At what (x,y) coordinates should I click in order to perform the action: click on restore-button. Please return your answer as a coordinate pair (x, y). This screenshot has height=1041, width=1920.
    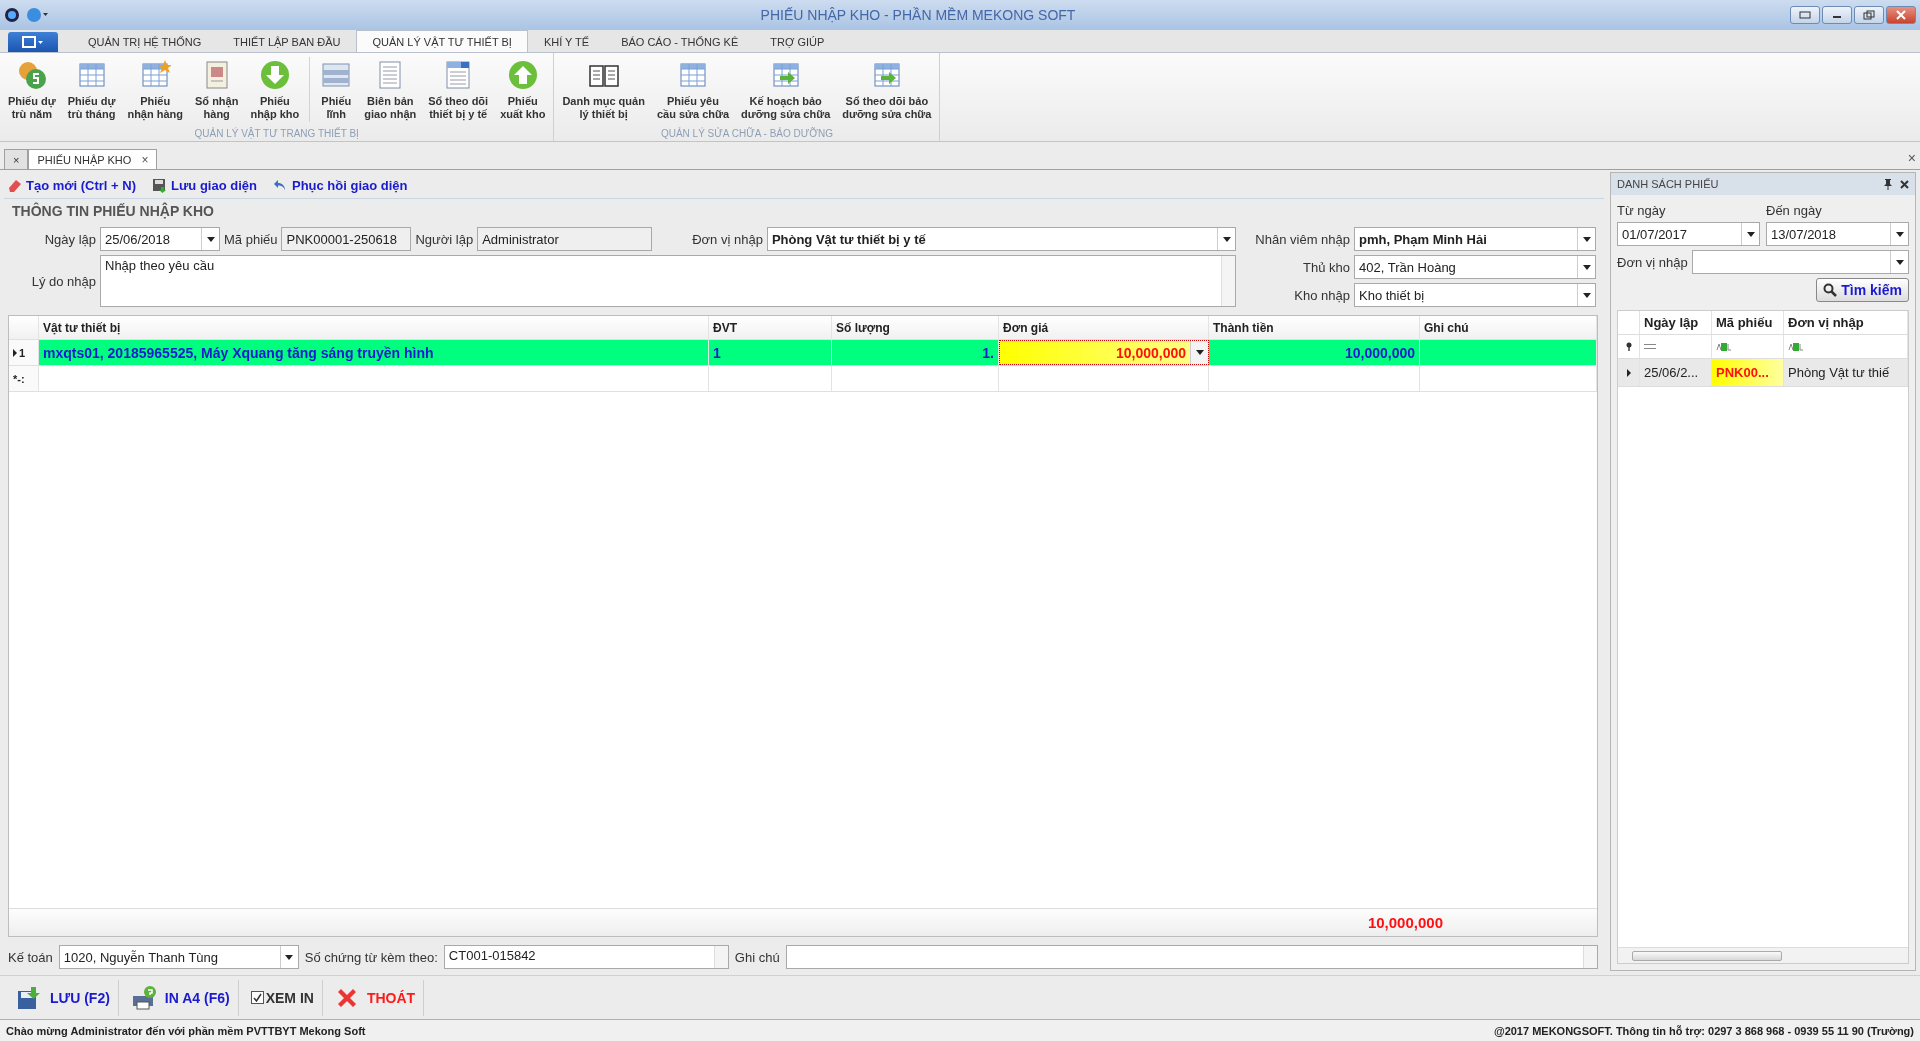
    Looking at the image, I should click on (1869, 15).